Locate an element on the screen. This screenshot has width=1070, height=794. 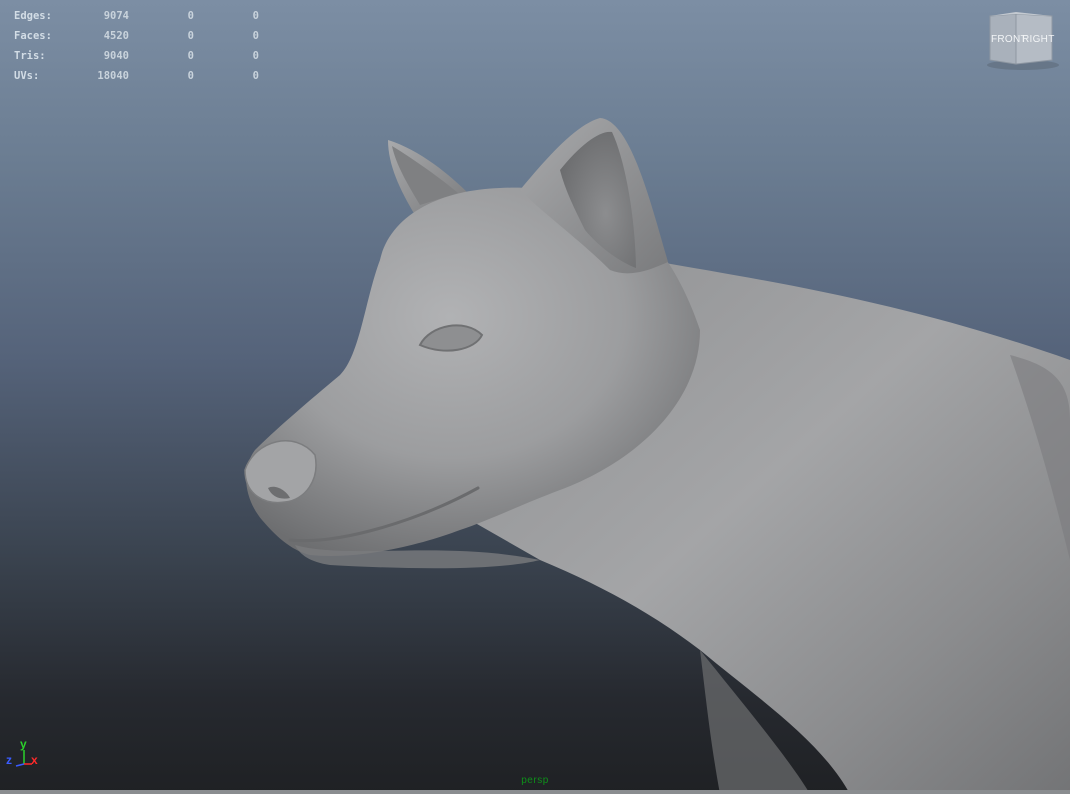
viewcube-right-label: RIGHT is located at coordinates (1038, 39).